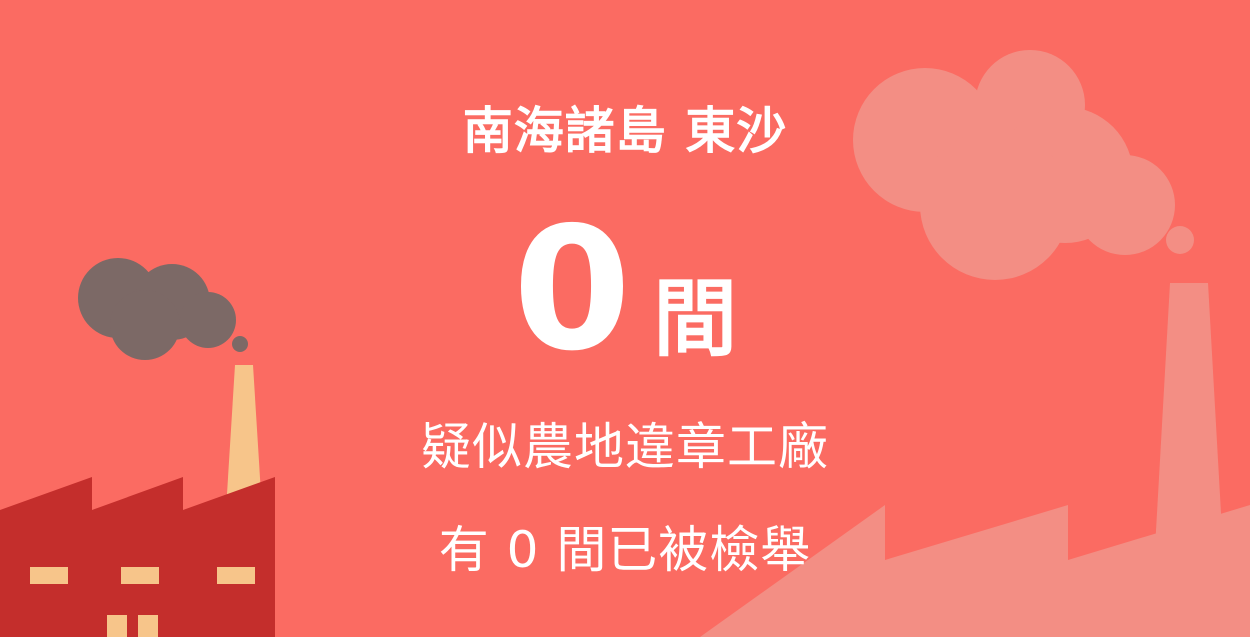  I want to click on reported-line: 有 0 間已被檢舉, so click(625, 550).